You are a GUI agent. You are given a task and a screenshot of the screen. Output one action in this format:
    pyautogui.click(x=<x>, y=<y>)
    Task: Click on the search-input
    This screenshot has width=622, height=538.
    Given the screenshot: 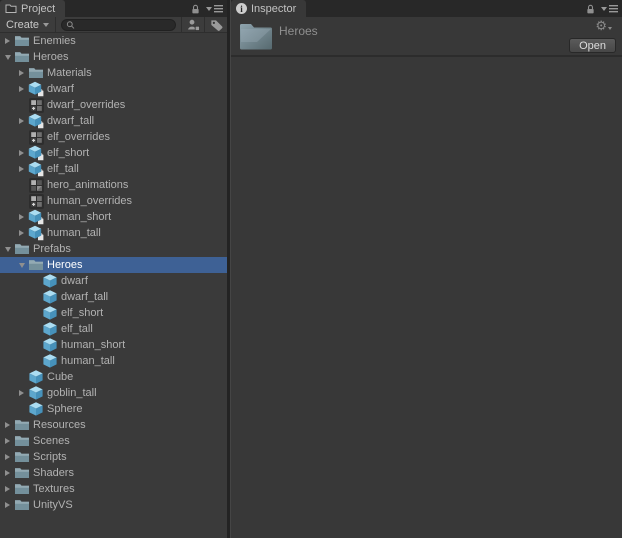 What is the action you would take?
    pyautogui.click(x=123, y=24)
    